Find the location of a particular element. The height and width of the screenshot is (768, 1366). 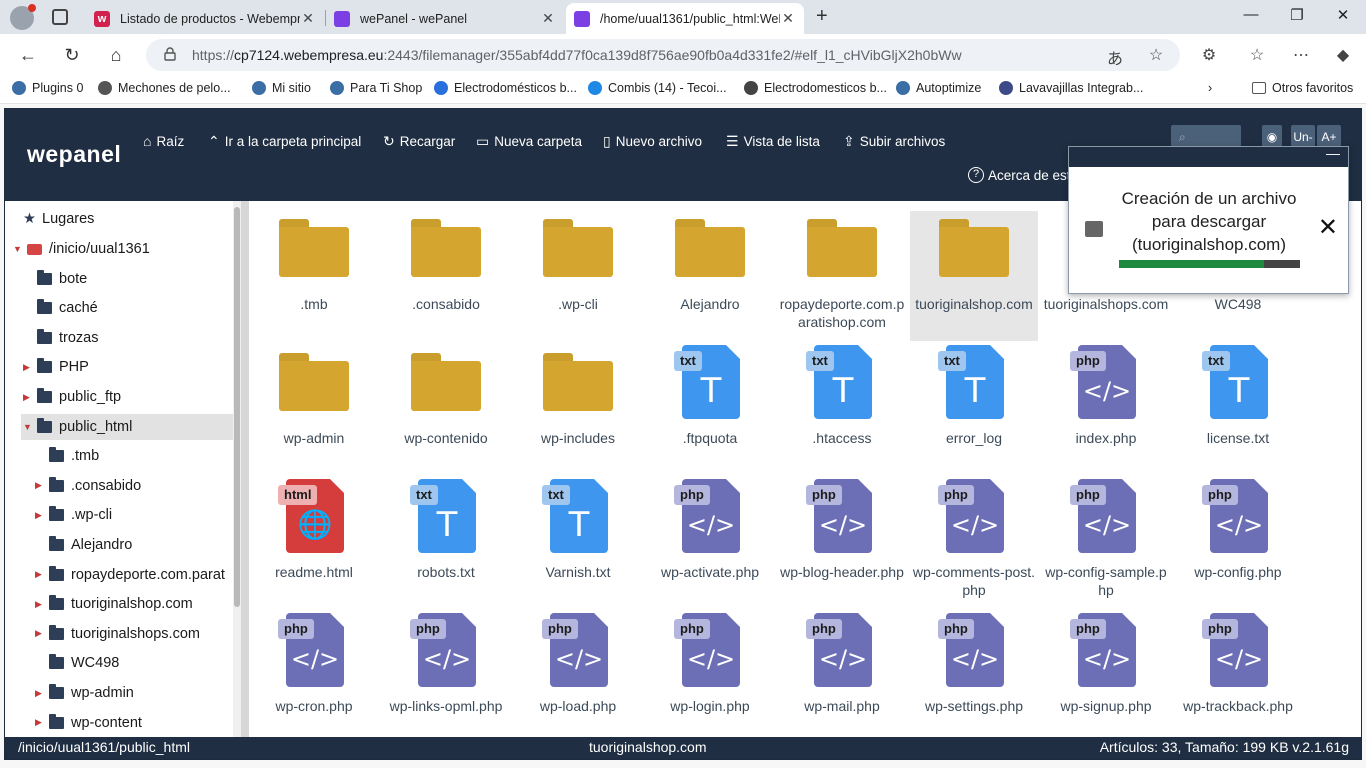

tree-item: .tmb is located at coordinates (119, 456).